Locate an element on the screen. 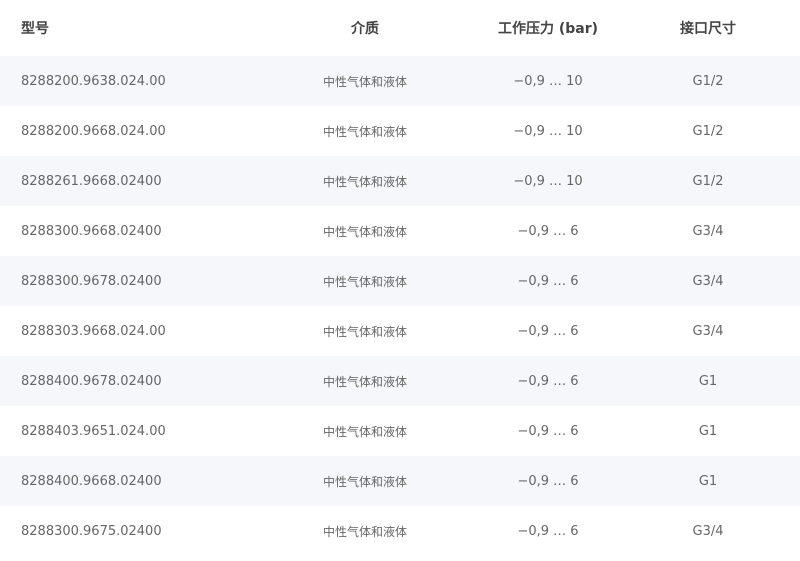 The width and height of the screenshot is (800, 561). cell-model: 8288400.9678.02400 is located at coordinates (91, 381).